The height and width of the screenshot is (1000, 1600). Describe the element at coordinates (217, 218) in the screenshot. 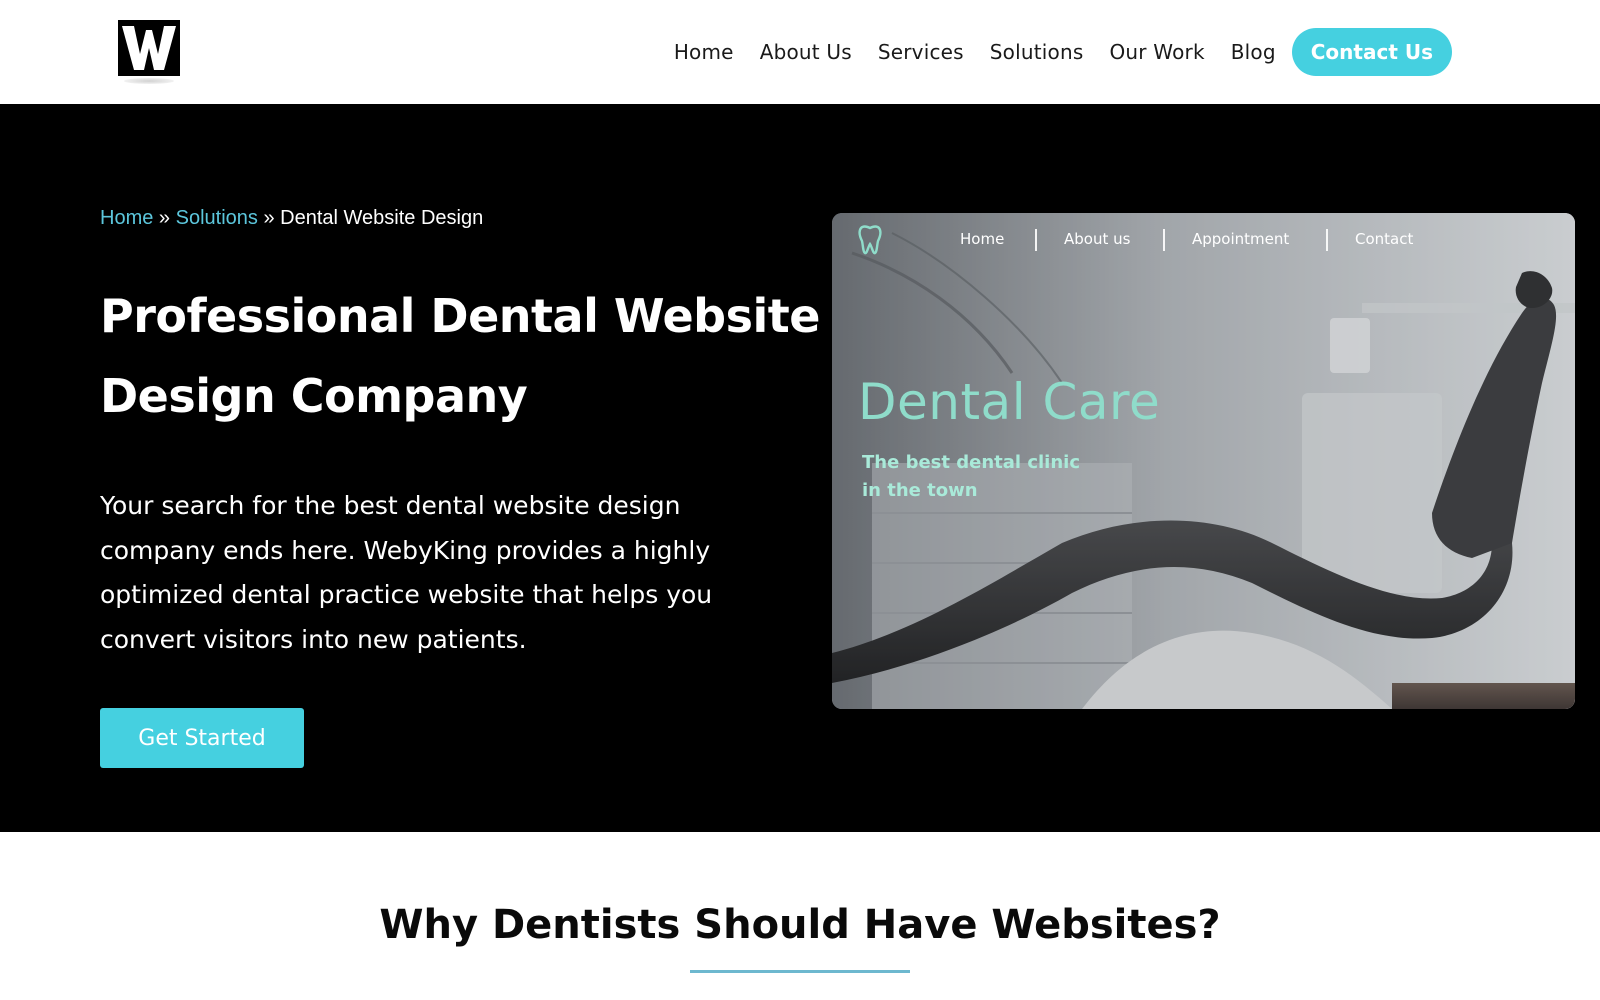

I see `breadcrumb-solutions: Solutions` at that location.